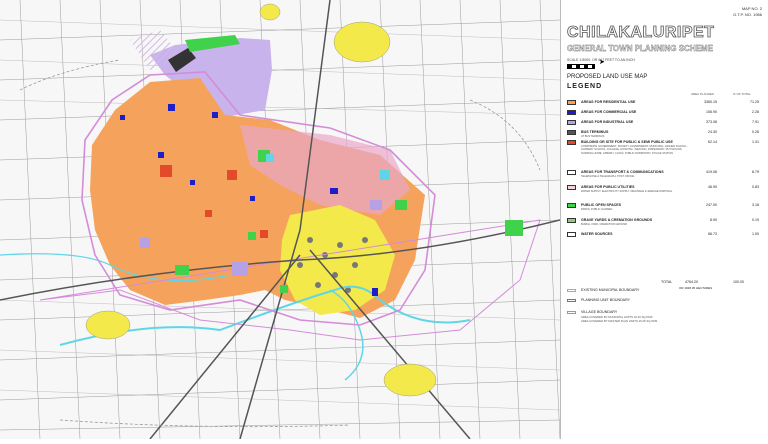 This screenshot has width=768, height=444. Describe the element at coordinates (571, 234) in the screenshot. I see `water-swatch` at that location.